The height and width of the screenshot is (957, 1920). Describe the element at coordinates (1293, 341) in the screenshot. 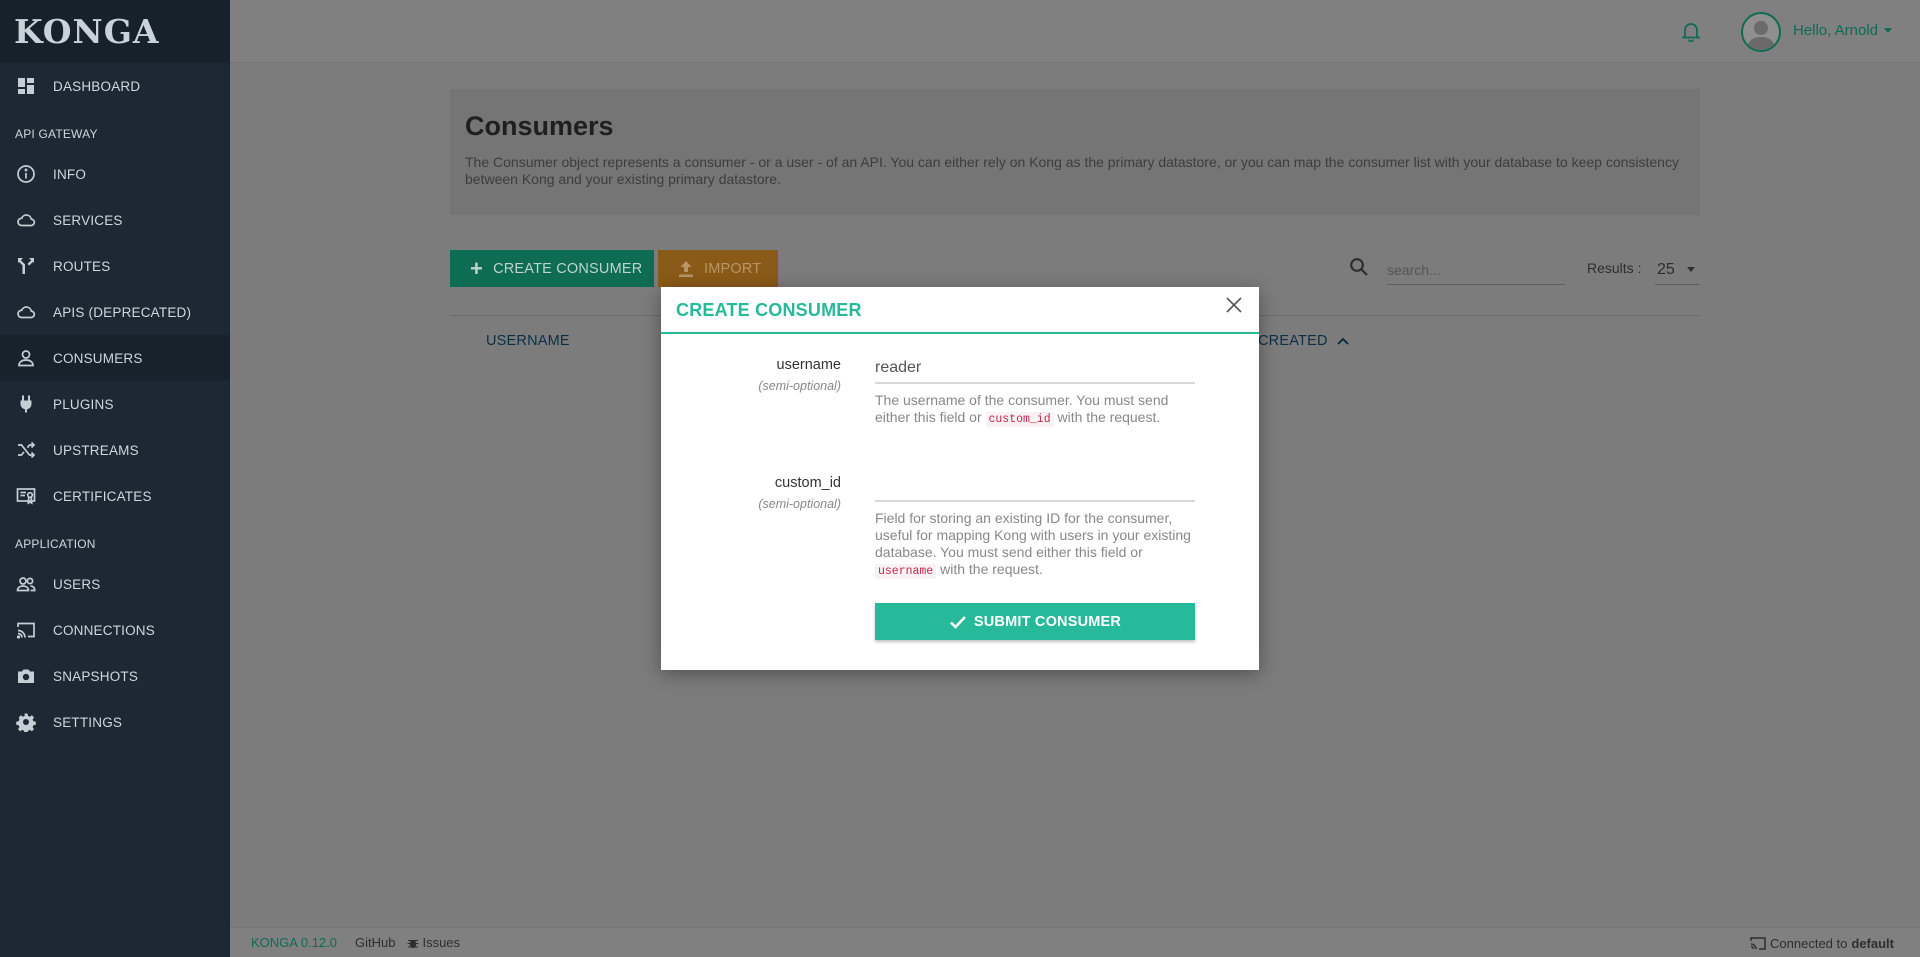

I see `column-header-created-label: CREATED` at that location.